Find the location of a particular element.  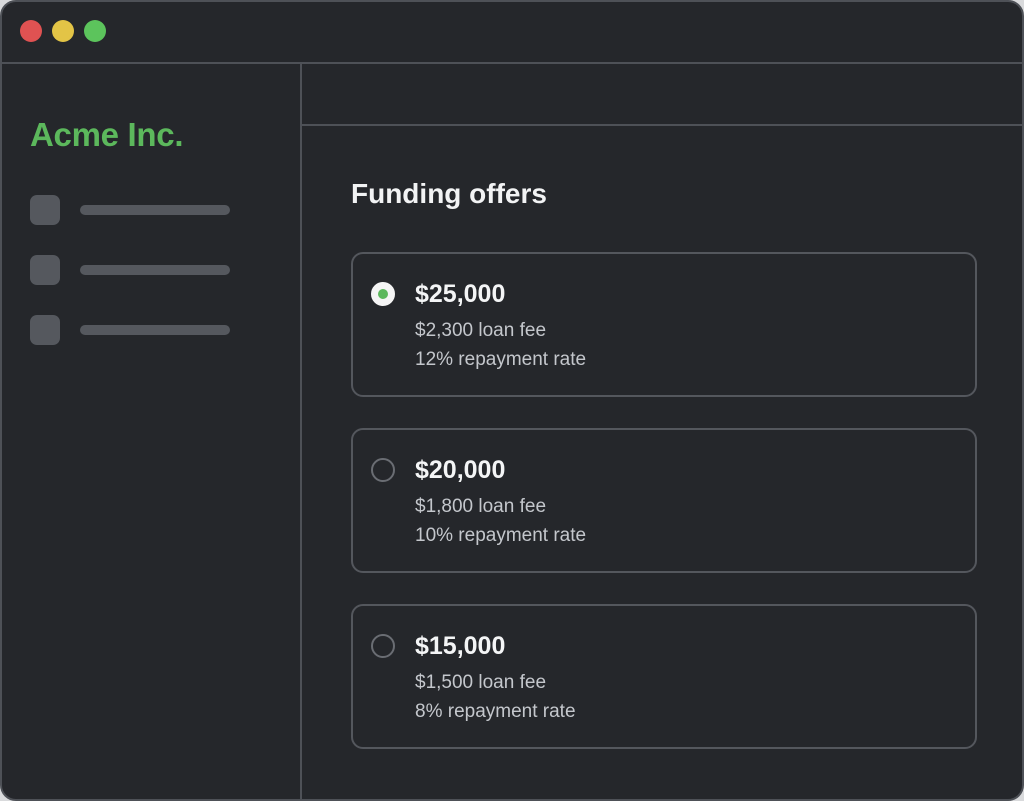

maximize-button is located at coordinates (95, 31).